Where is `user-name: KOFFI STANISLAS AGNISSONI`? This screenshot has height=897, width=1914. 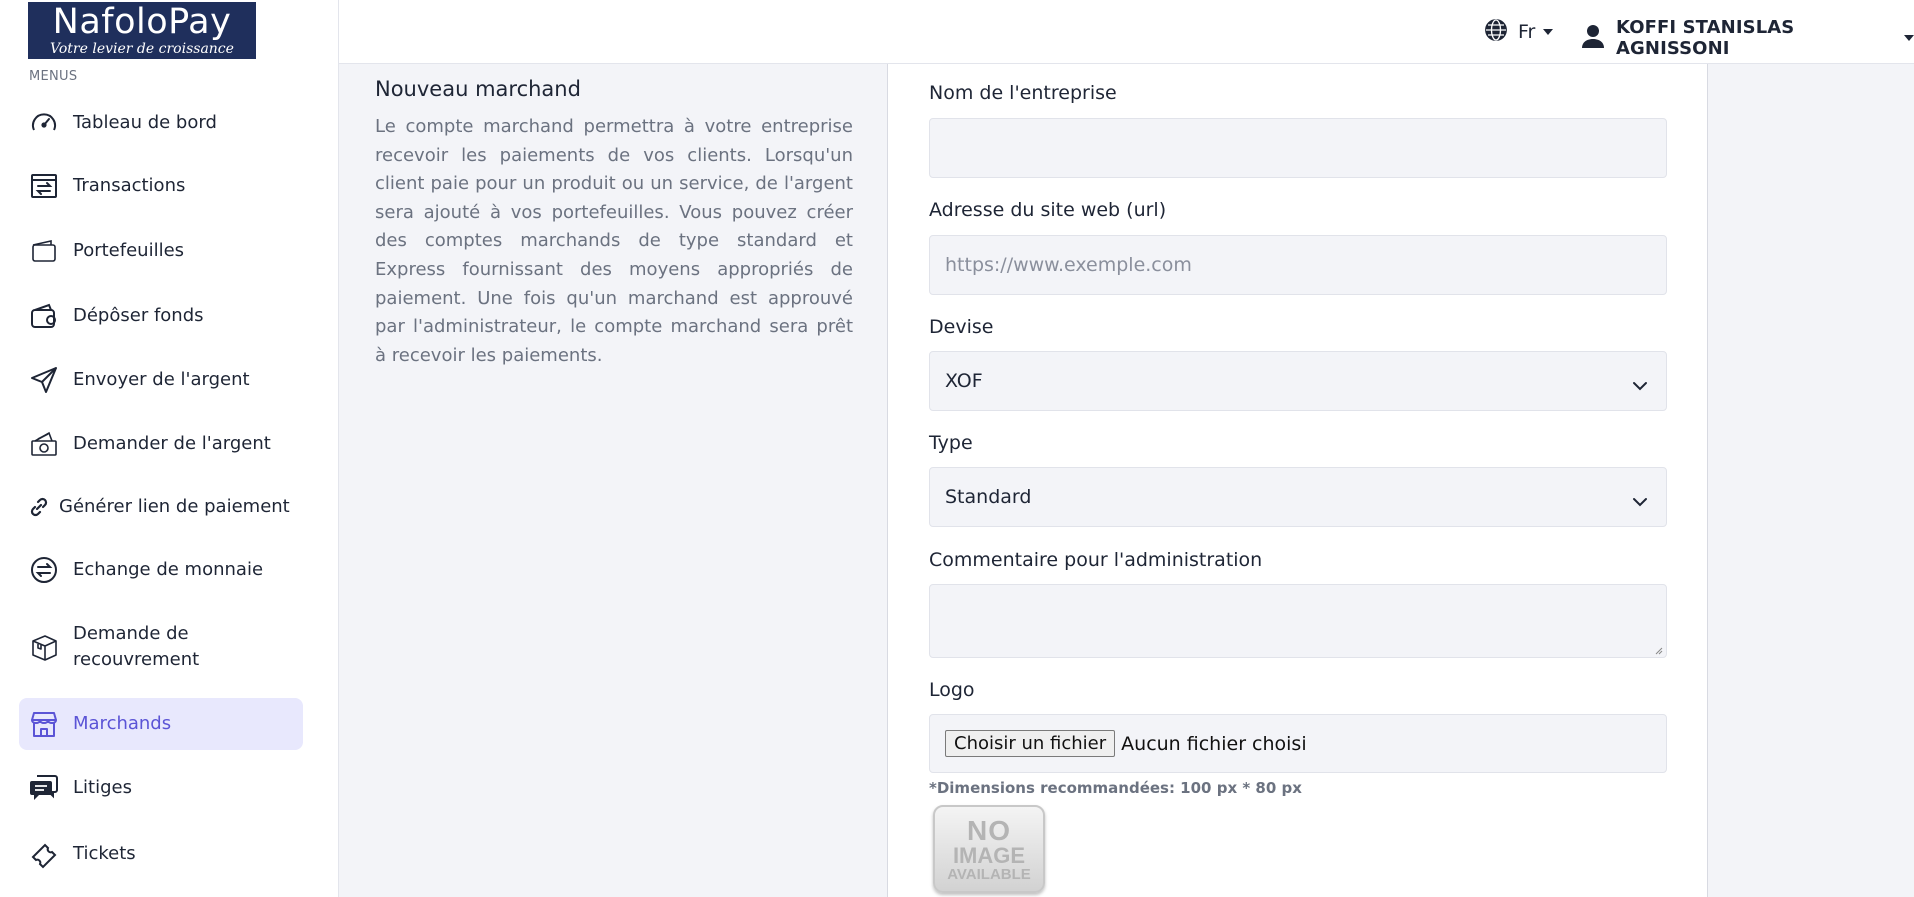 user-name: KOFFI STANISLAS AGNISSONI is located at coordinates (1705, 38).